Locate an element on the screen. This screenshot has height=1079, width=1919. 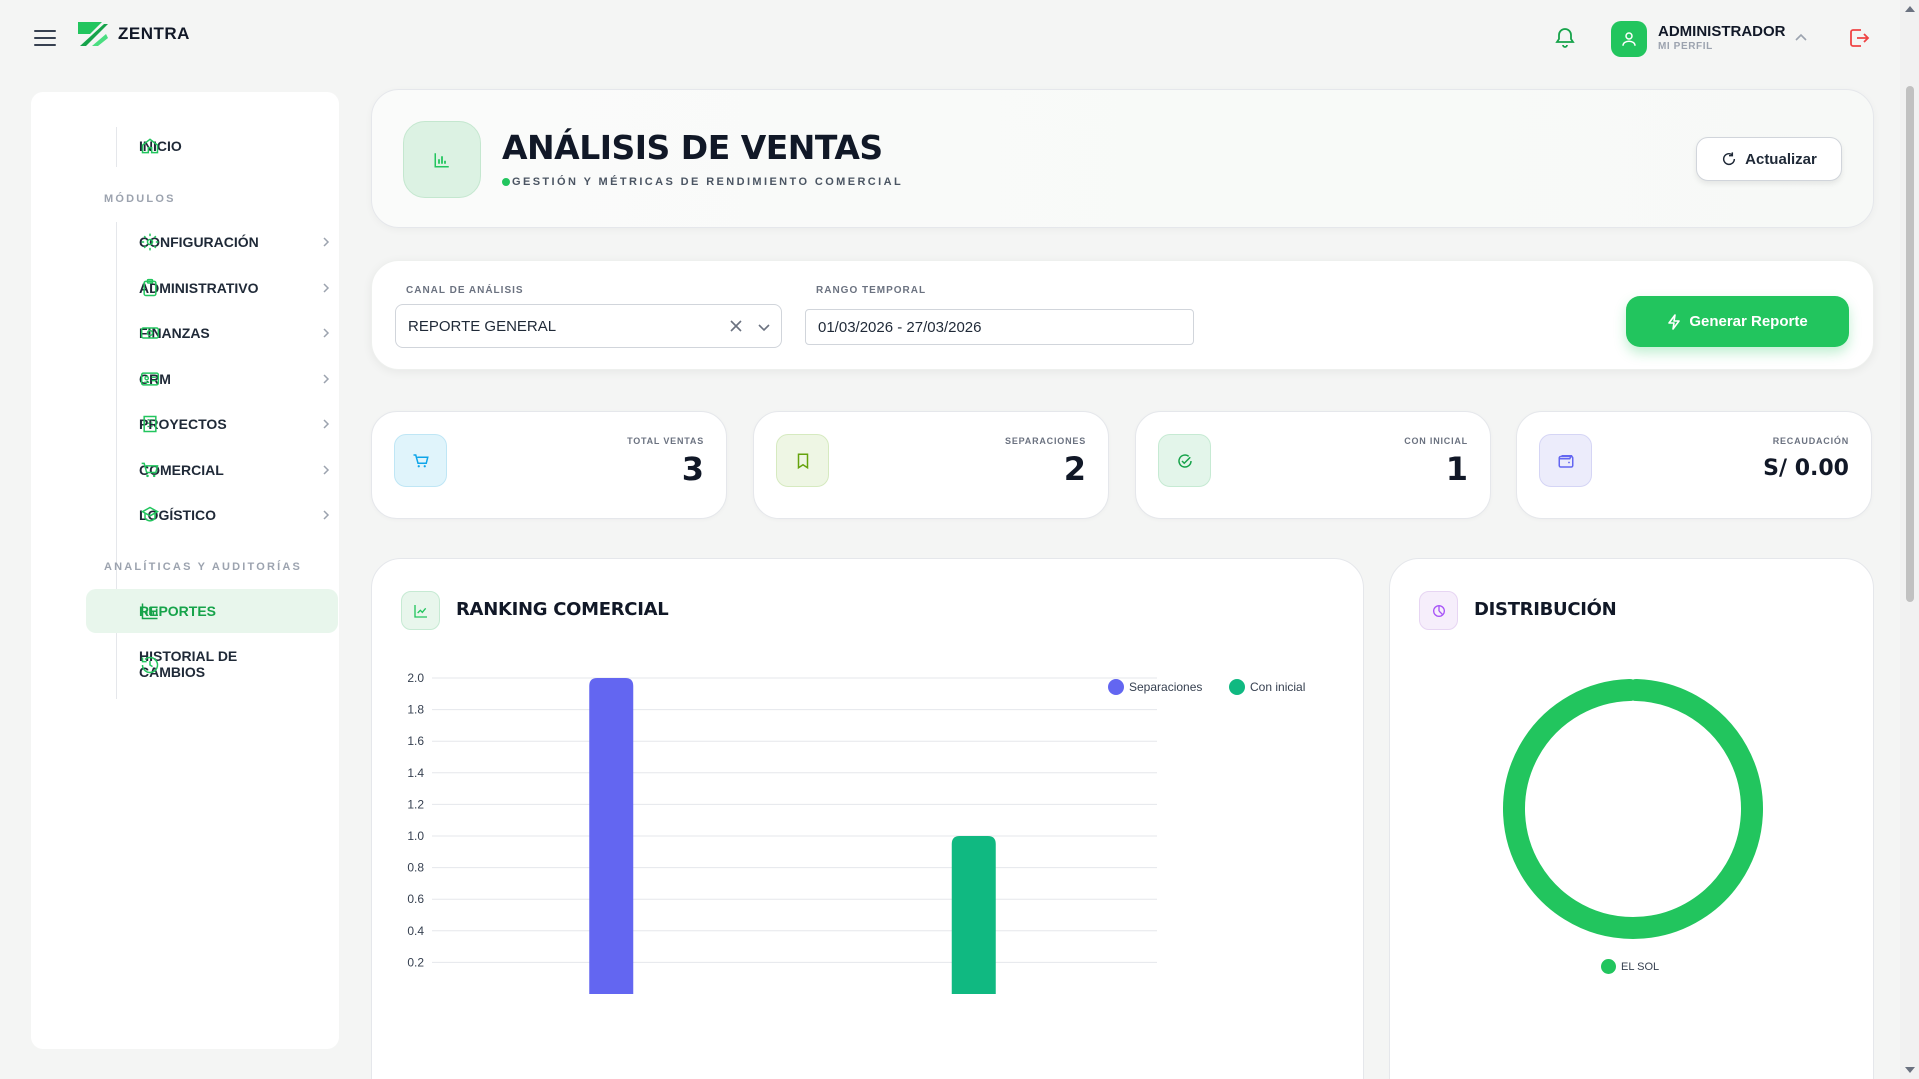
legend-label: EL SOL is located at coordinates (1640, 966).